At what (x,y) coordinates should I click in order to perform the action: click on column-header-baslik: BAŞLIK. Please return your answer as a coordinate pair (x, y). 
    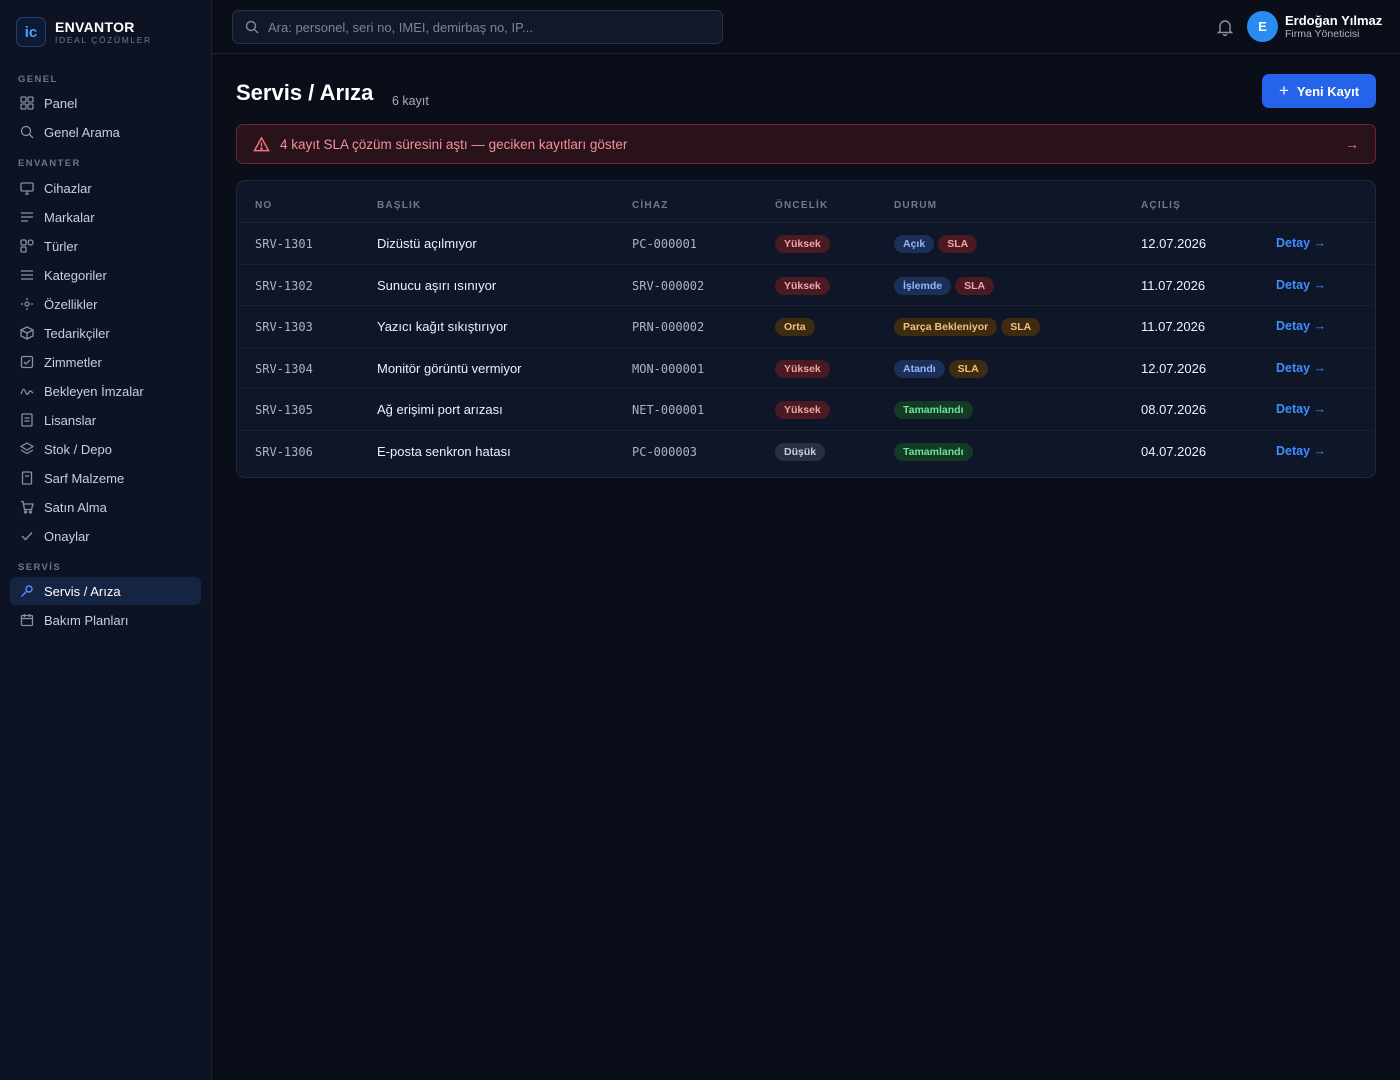
    Looking at the image, I should click on (399, 205).